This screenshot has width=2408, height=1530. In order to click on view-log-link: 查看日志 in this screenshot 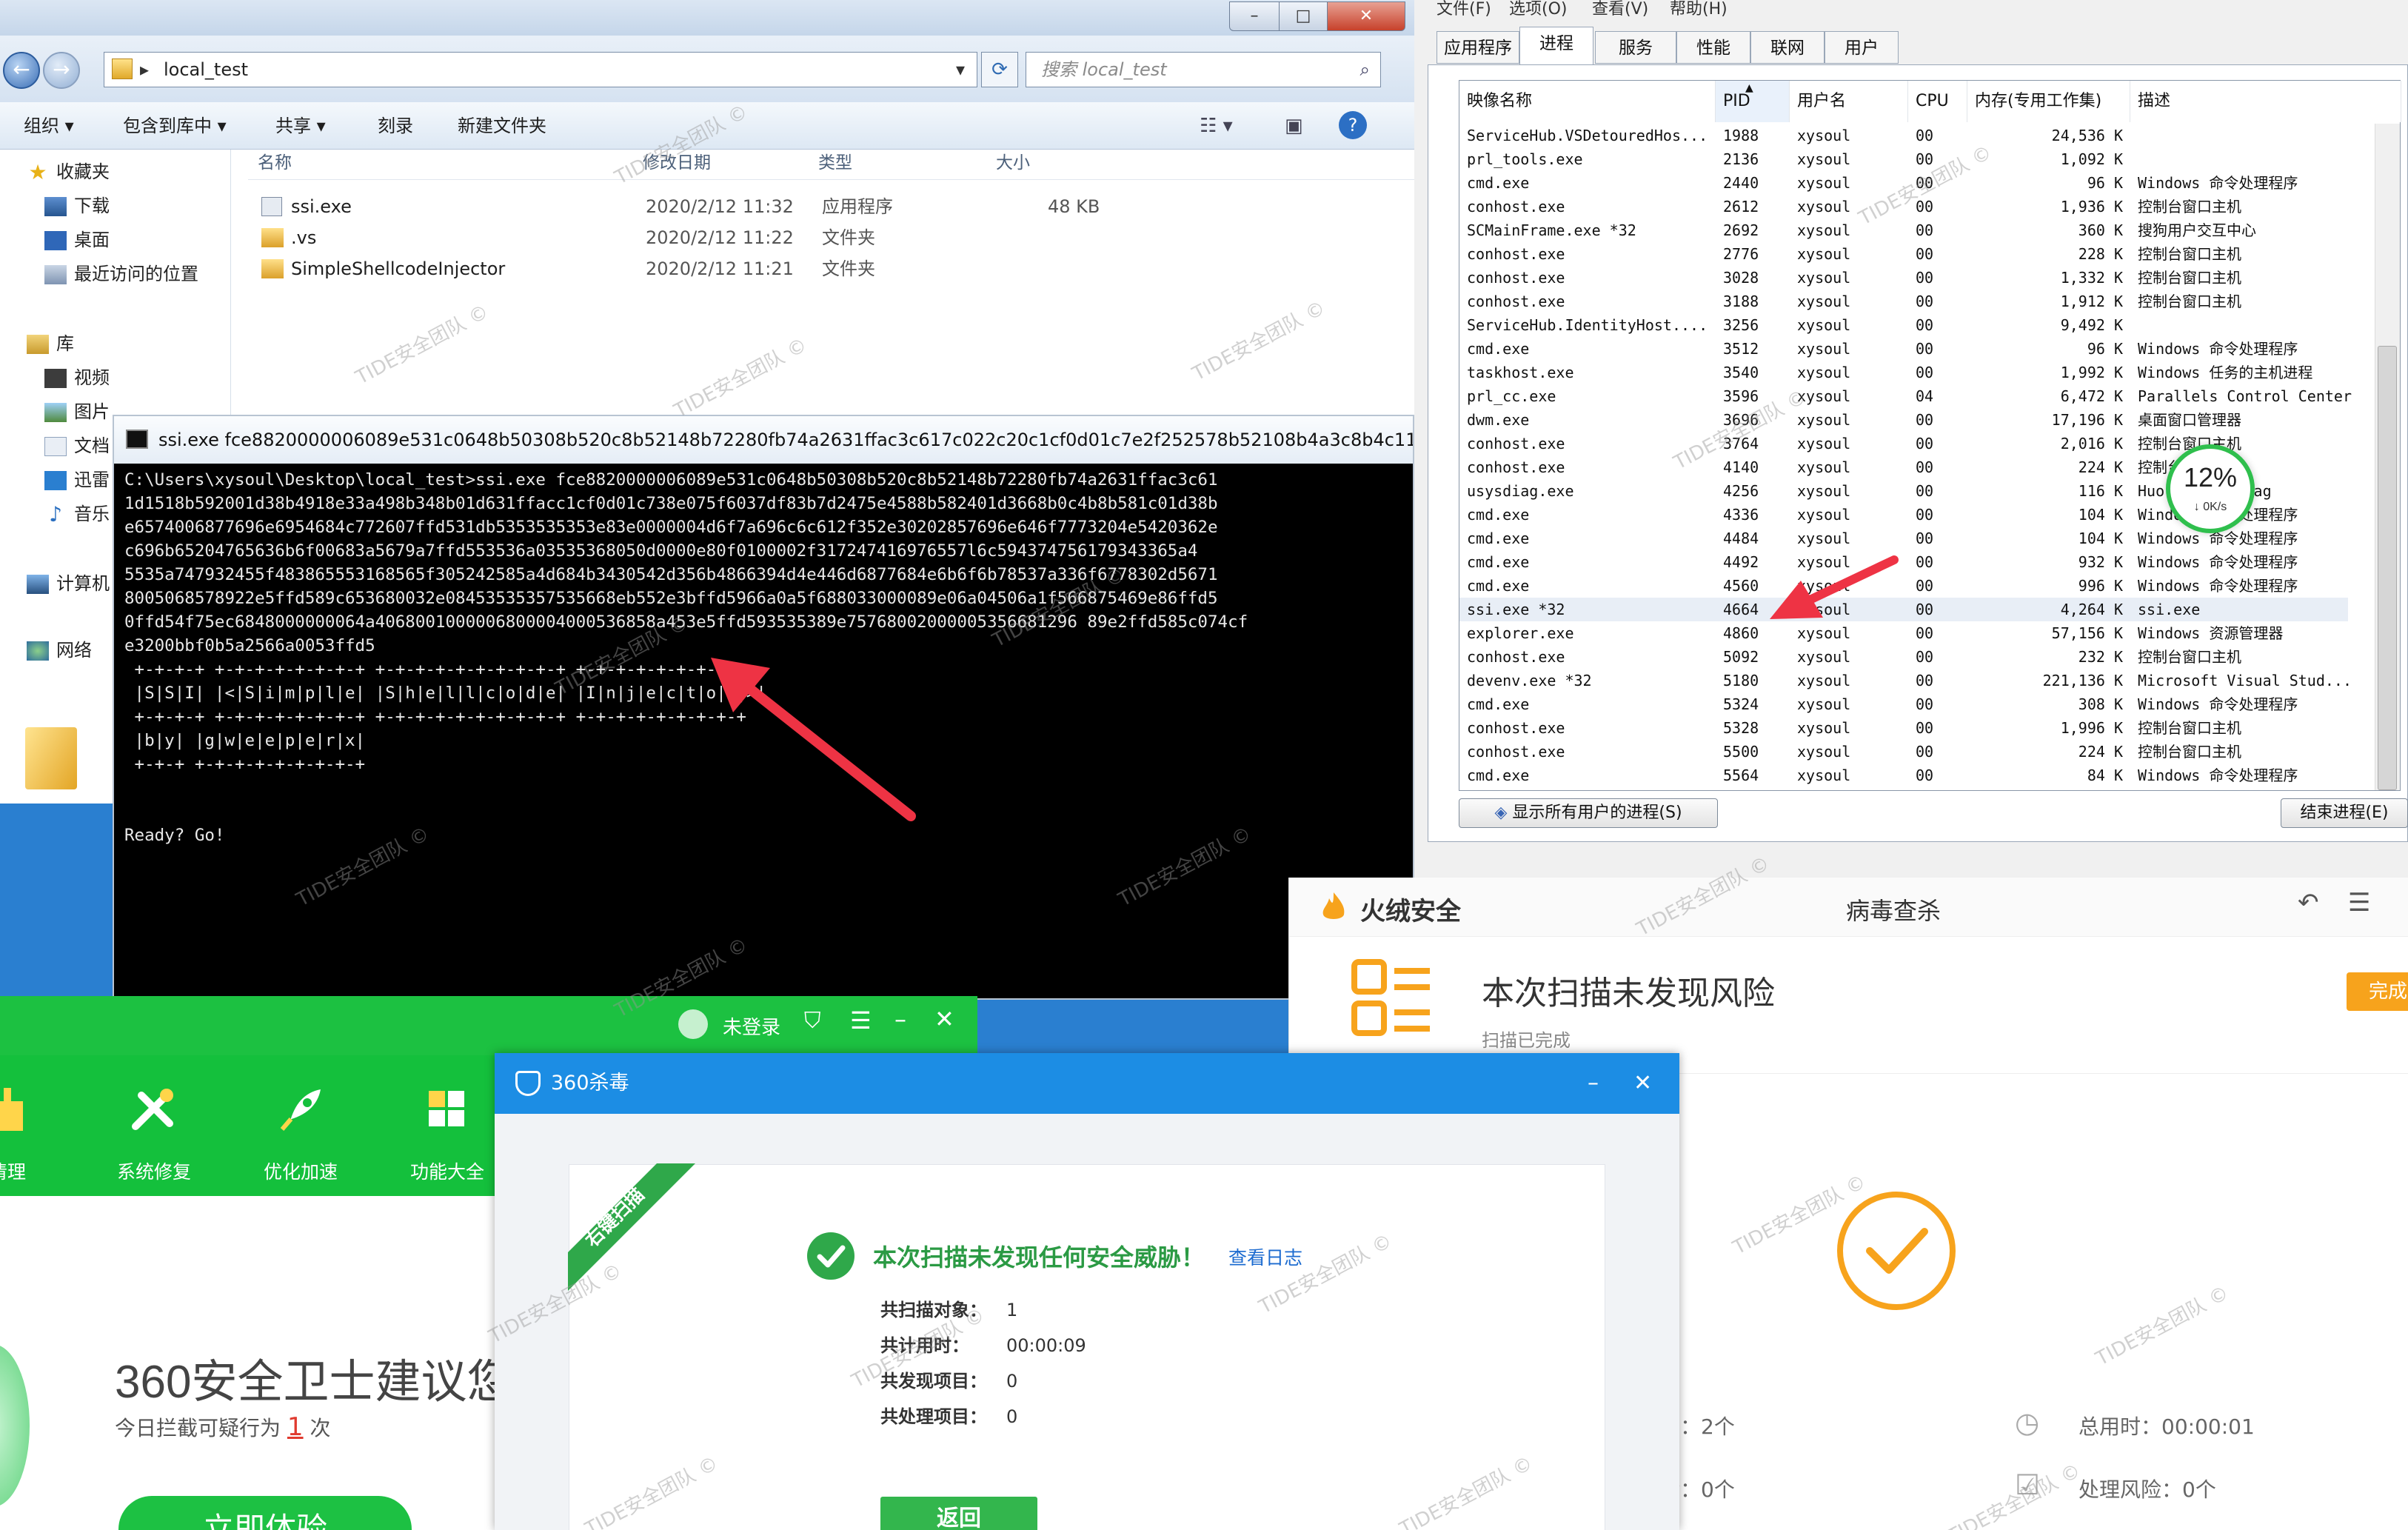, I will do `click(1265, 1257)`.